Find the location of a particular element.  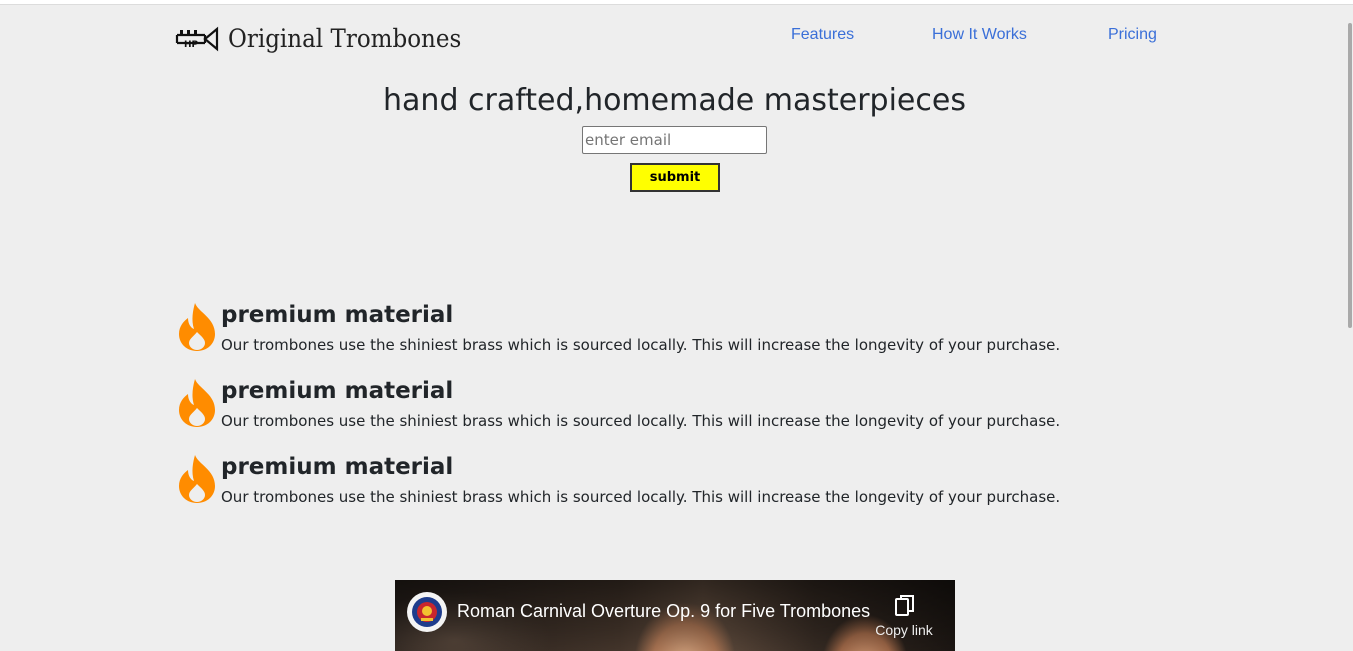

copy-link-button: Copy link is located at coordinates (904, 616).